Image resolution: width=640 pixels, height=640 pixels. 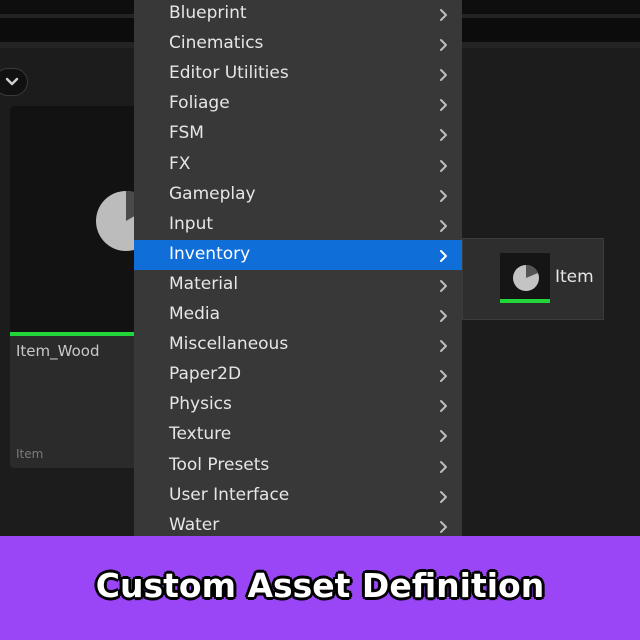 What do you see at coordinates (229, 494) in the screenshot?
I see `menu-item-label: User Interface` at bounding box center [229, 494].